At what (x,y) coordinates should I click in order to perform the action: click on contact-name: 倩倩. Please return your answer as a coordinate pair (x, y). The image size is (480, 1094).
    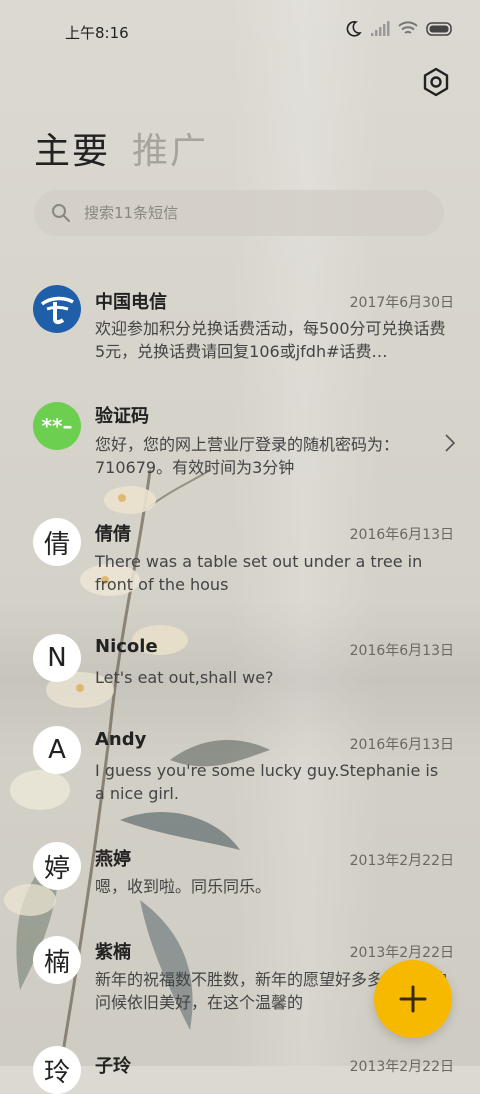
    Looking at the image, I should click on (113, 534).